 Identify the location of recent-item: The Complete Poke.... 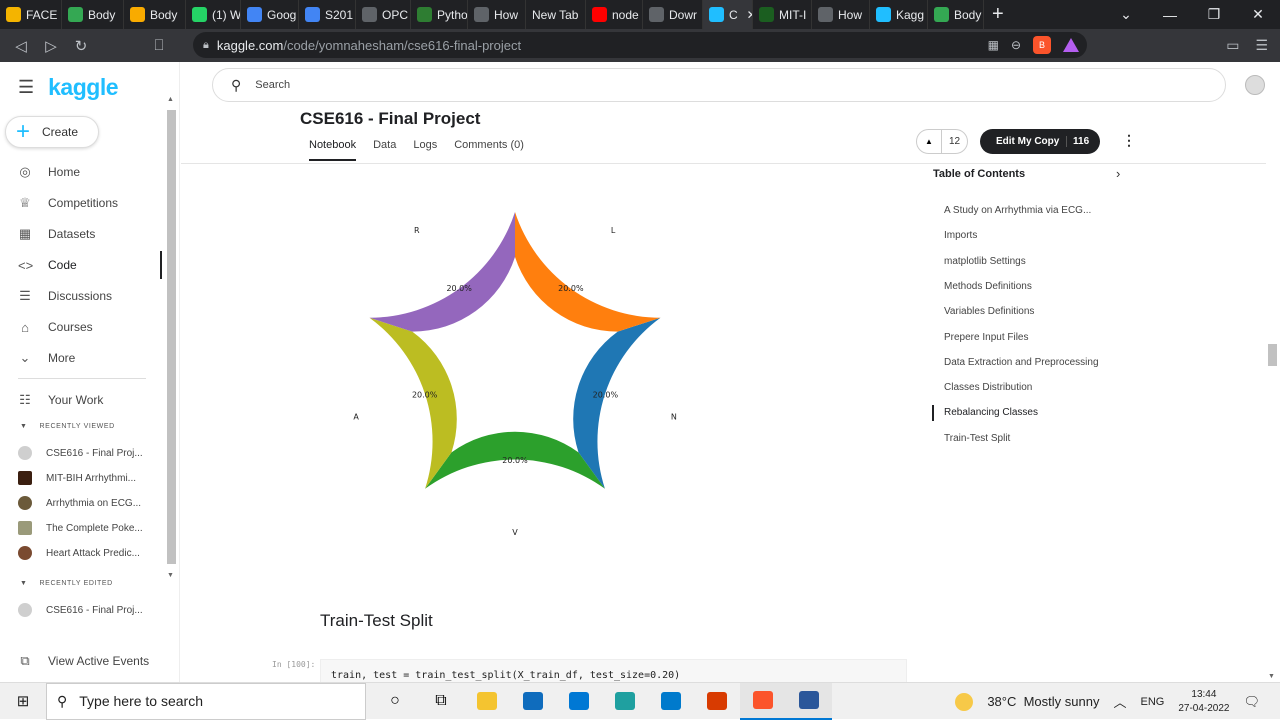
(80, 528).